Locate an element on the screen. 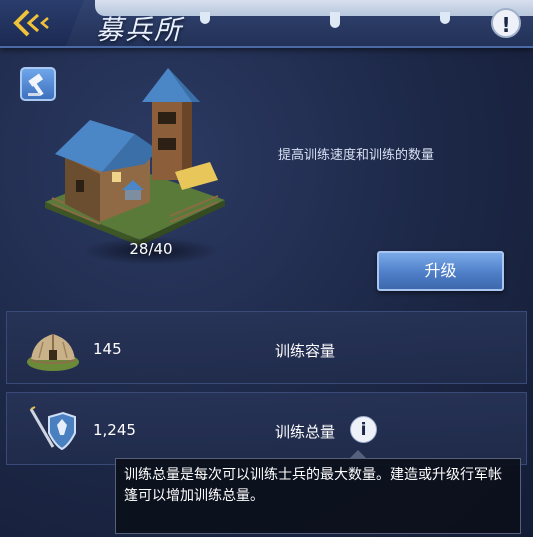 The image size is (533, 537). total-value: 1,245 is located at coordinates (114, 430).